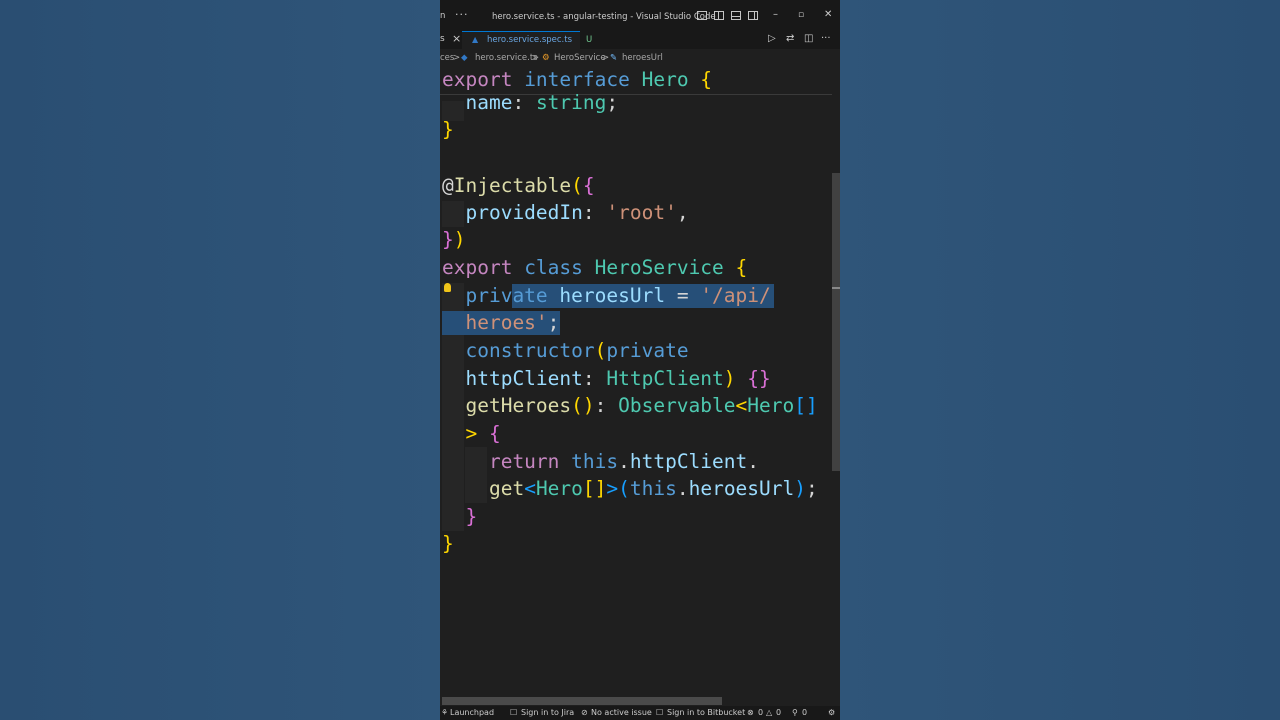 The width and height of the screenshot is (1280, 720). What do you see at coordinates (772, 38) in the screenshot?
I see `run-icon: ▷` at bounding box center [772, 38].